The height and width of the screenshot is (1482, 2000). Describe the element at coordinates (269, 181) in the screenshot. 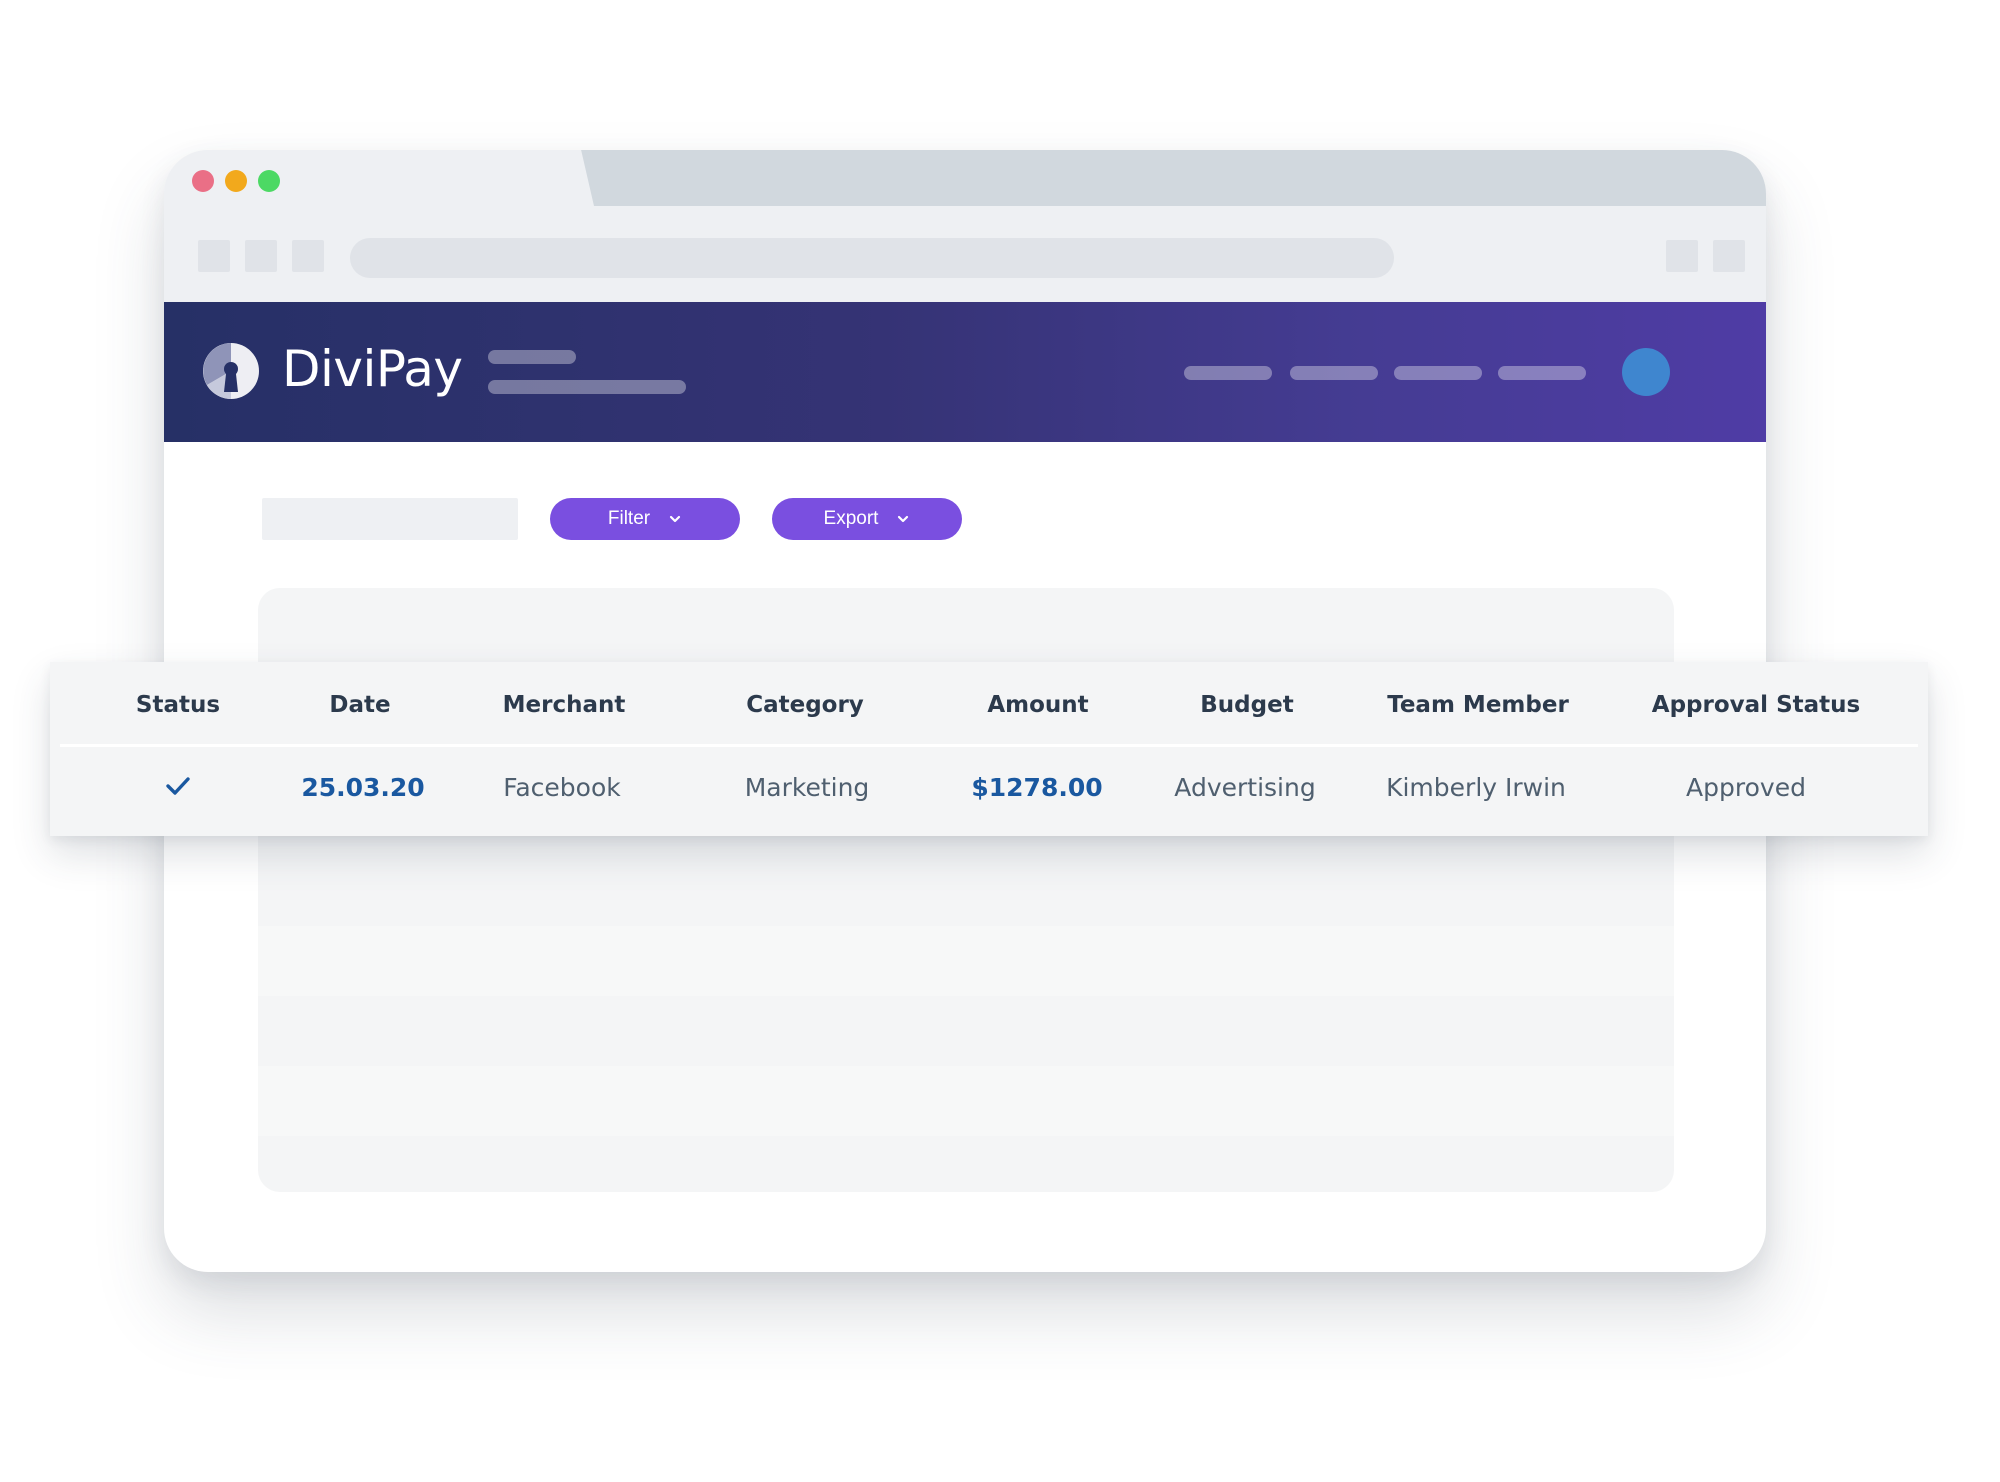

I see `maximize-window-button` at that location.